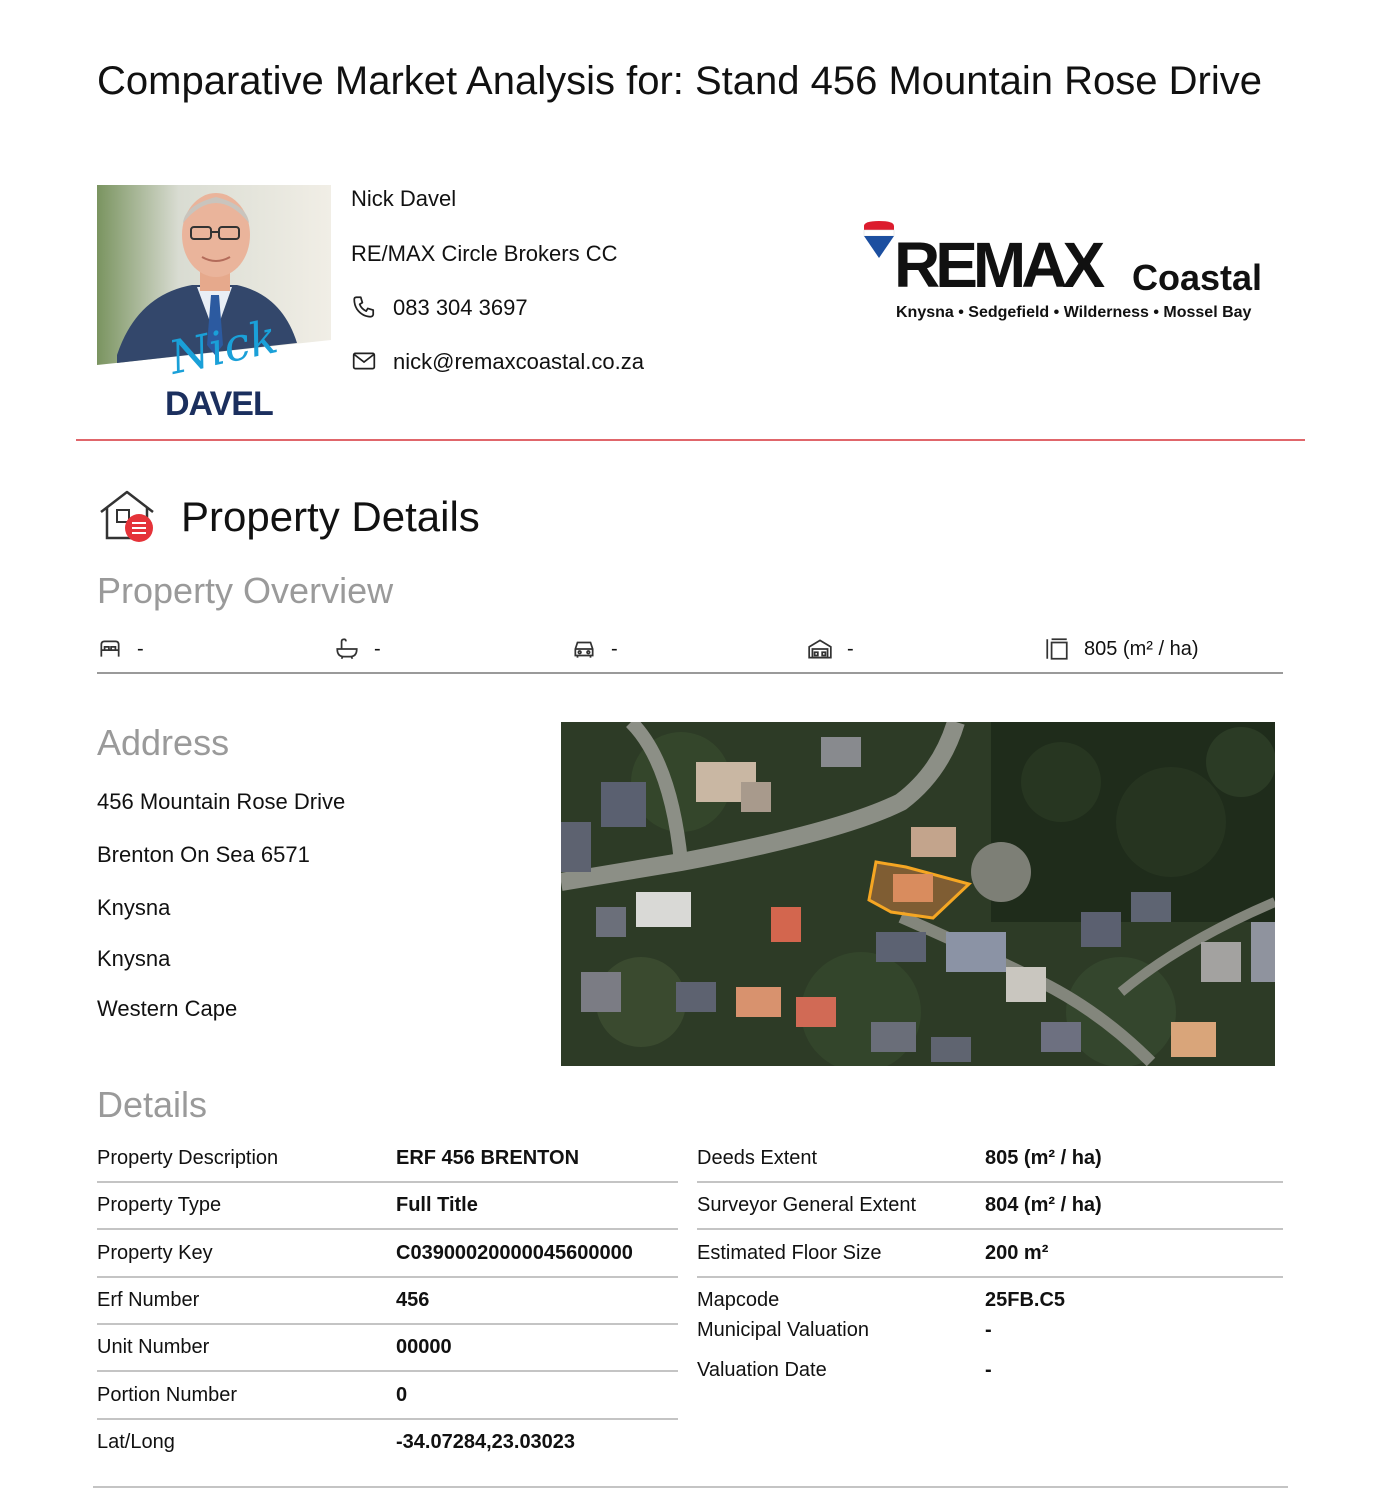  What do you see at coordinates (614, 648) in the screenshot?
I see `overview-parking-value: -` at bounding box center [614, 648].